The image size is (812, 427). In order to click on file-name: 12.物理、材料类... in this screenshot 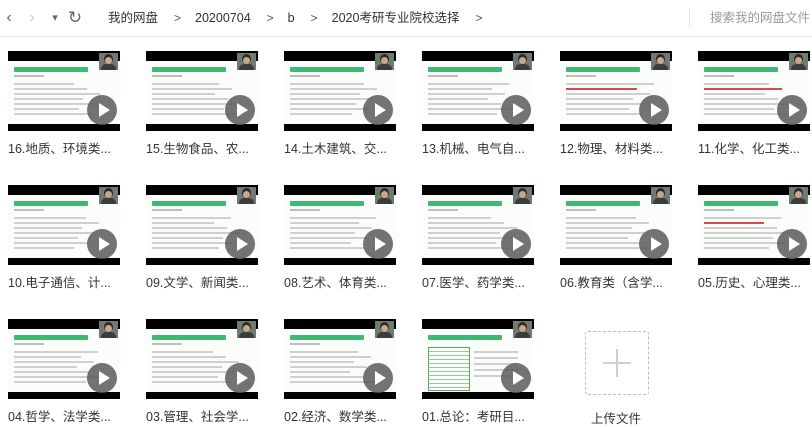, I will do `click(620, 149)`.